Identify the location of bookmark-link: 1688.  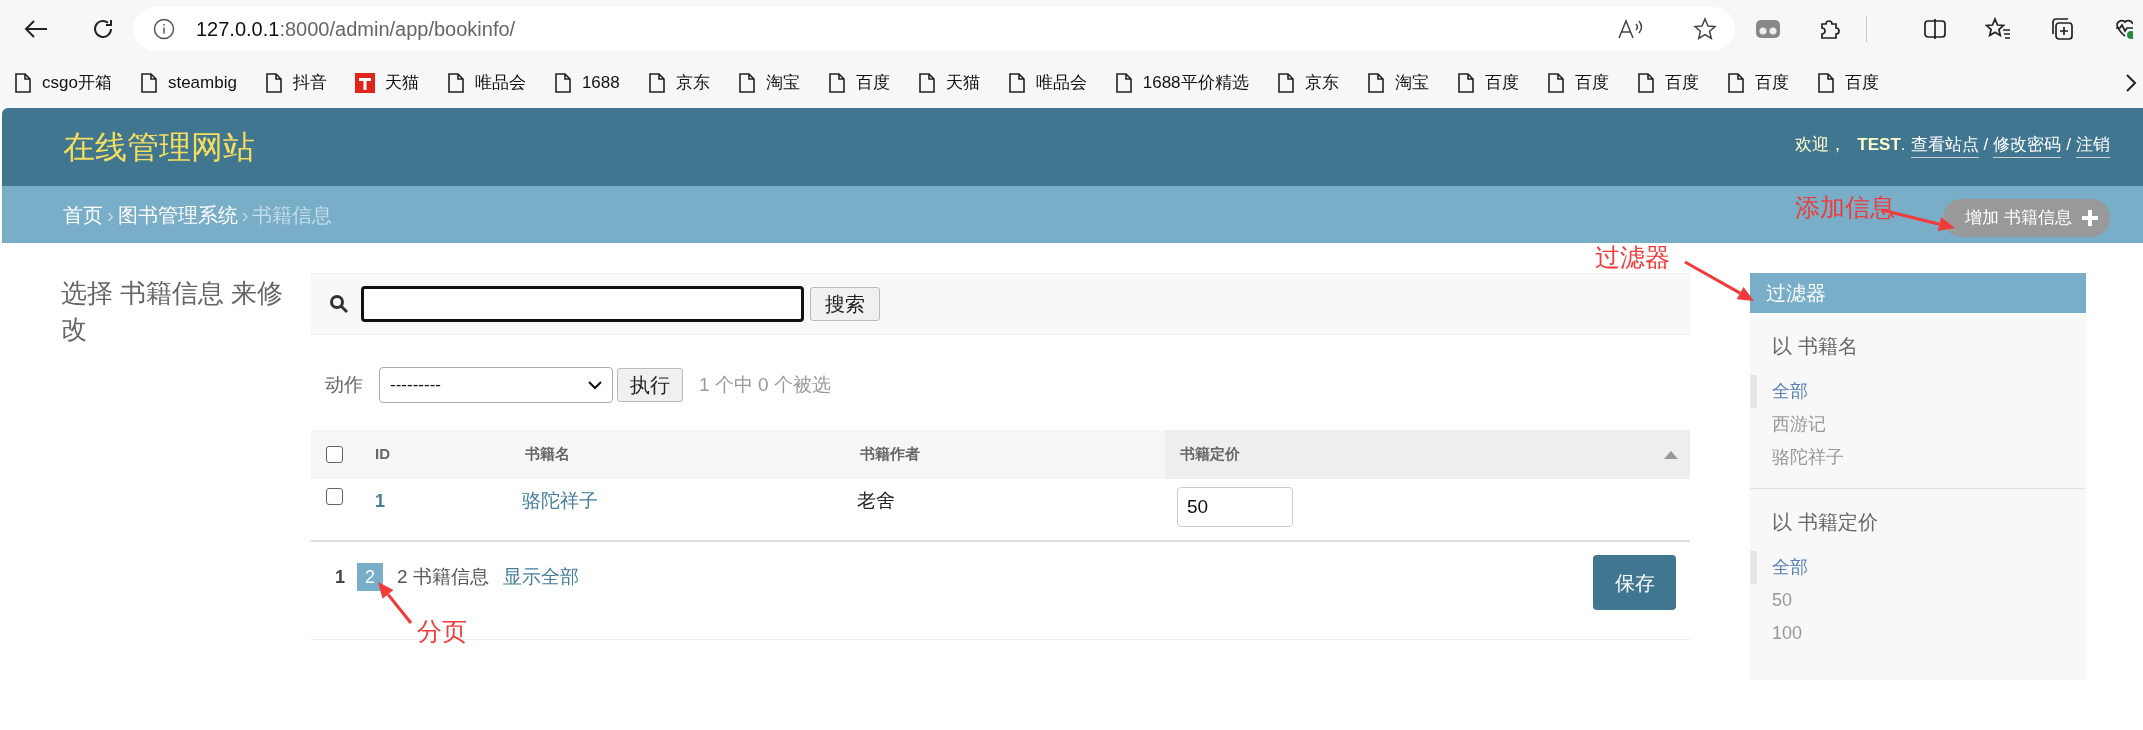
(600, 83).